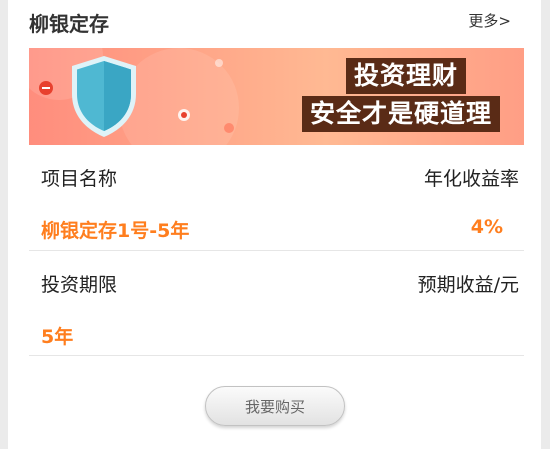 Image resolution: width=550 pixels, height=449 pixels. I want to click on expected-income-label: 预期收益/元, so click(468, 285).